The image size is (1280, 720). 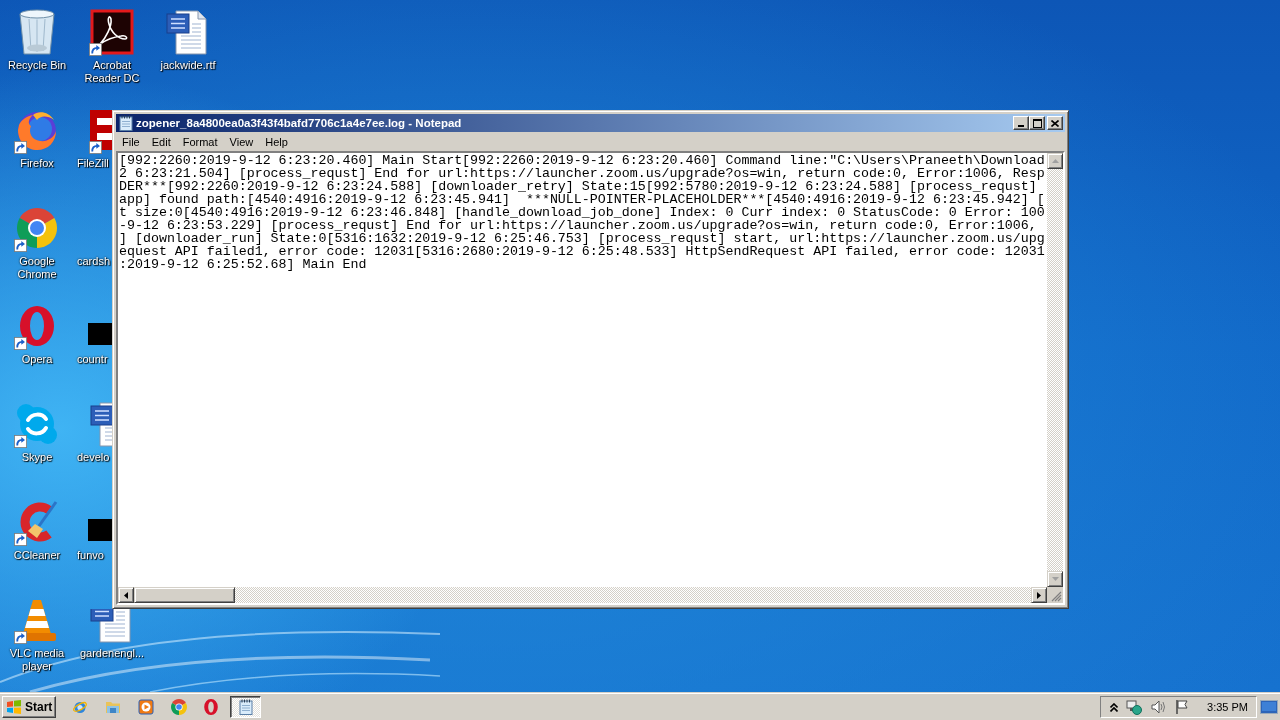 What do you see at coordinates (112, 72) in the screenshot?
I see `desktop-icon-label: Acrobat Reader DC` at bounding box center [112, 72].